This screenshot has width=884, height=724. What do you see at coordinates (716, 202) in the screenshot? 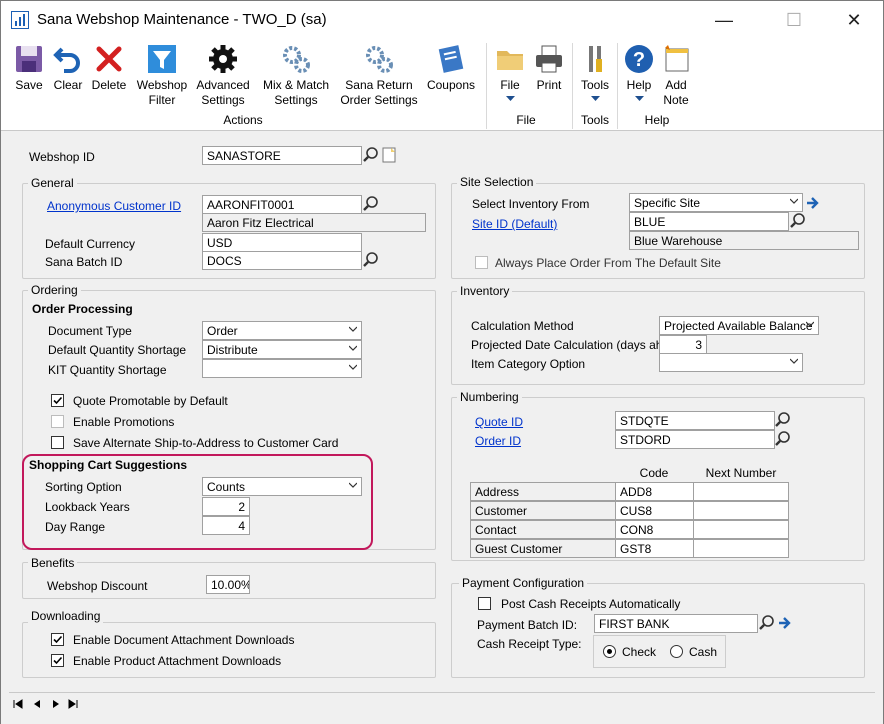
I see `select-inventory-select: Specific Site` at bounding box center [716, 202].